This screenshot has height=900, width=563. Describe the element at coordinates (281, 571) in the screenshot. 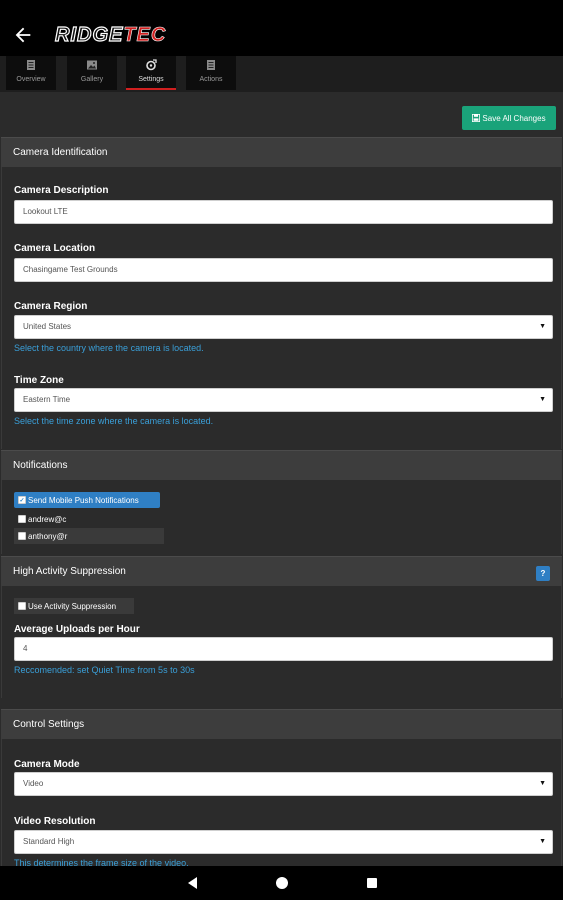

I see `high-activity-header: High Activity Suppression ?` at that location.